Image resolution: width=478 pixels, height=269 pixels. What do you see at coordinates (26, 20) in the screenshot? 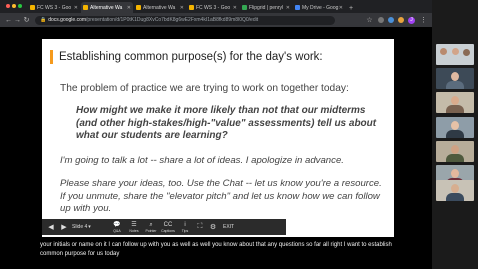
I see `reload-icon: ↻` at bounding box center [26, 20].